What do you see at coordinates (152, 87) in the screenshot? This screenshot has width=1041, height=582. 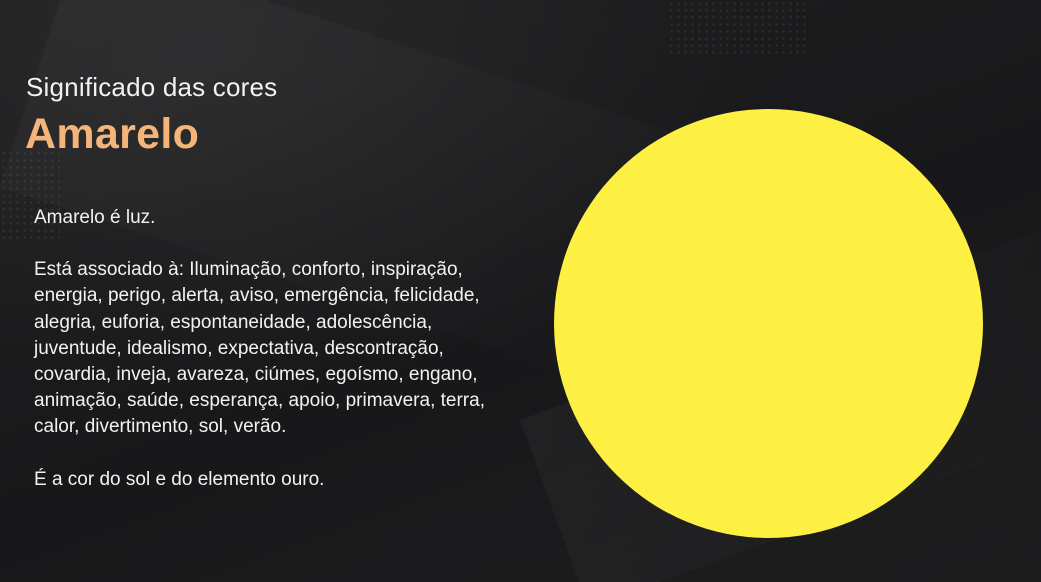 I see `slide-subtitle: Significado das cores` at bounding box center [152, 87].